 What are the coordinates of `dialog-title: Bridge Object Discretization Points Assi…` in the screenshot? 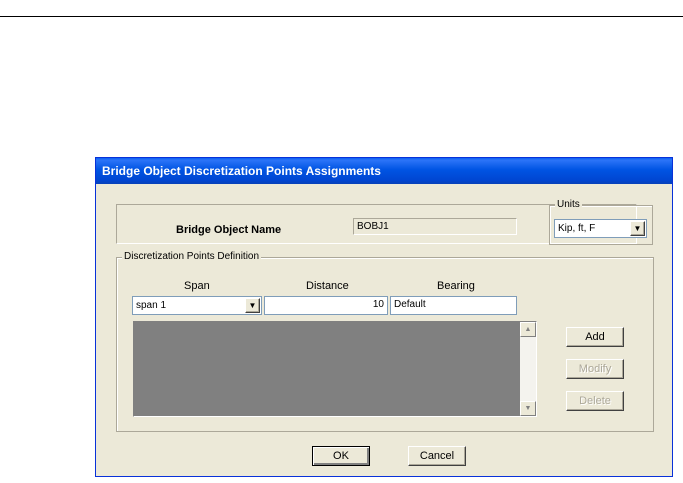 It's located at (384, 171).